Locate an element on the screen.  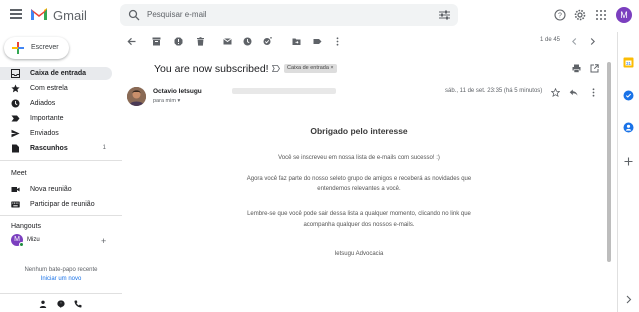
help-icon: ? is located at coordinates (560, 15).